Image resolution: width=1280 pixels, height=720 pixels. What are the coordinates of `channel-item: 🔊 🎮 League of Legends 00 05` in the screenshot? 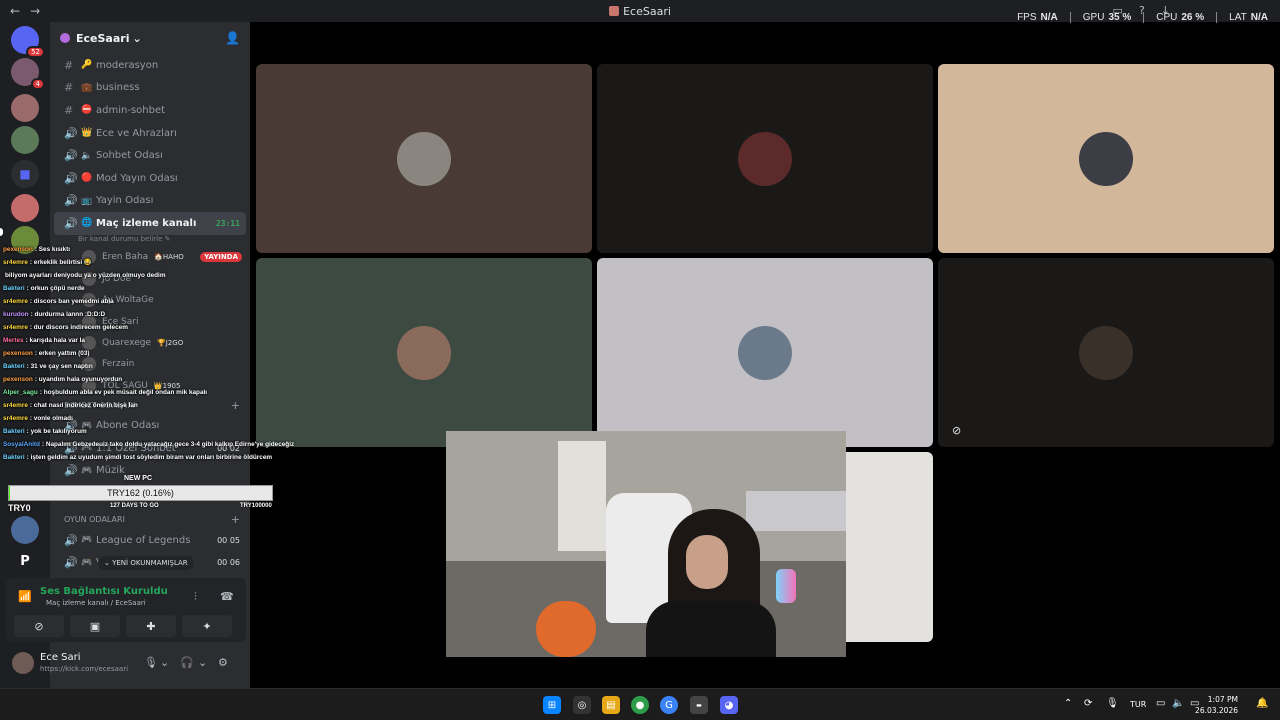 It's located at (150, 540).